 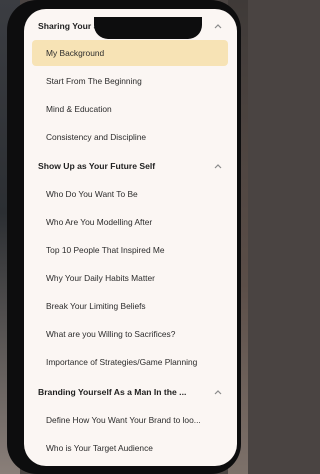 I want to click on phone-notch, so click(x=148, y=28).